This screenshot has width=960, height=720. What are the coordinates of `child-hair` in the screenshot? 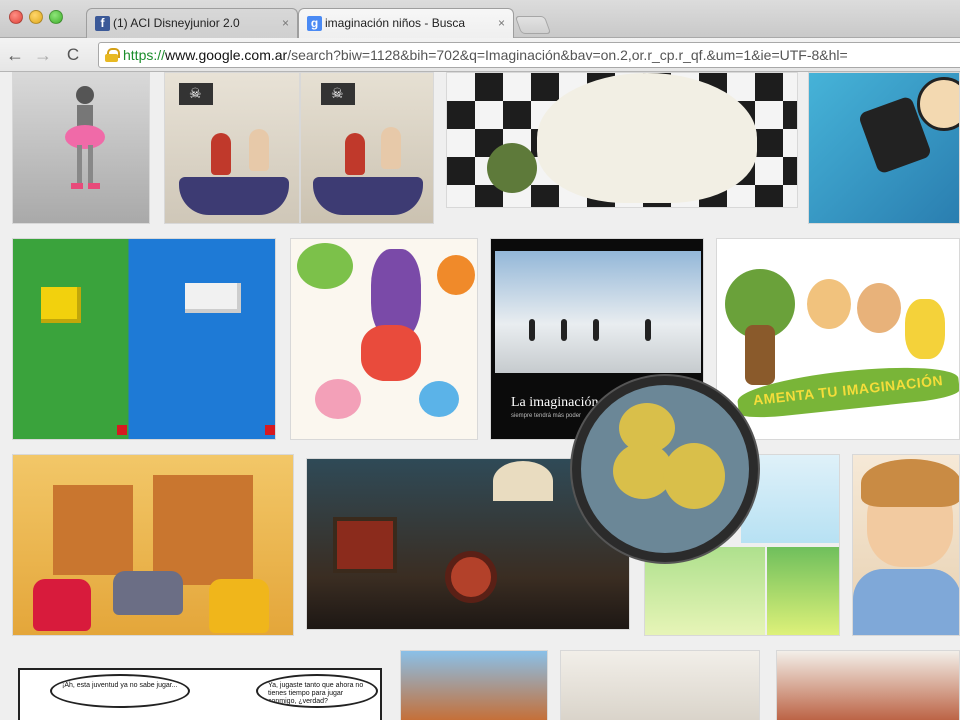 It's located at (910, 483).